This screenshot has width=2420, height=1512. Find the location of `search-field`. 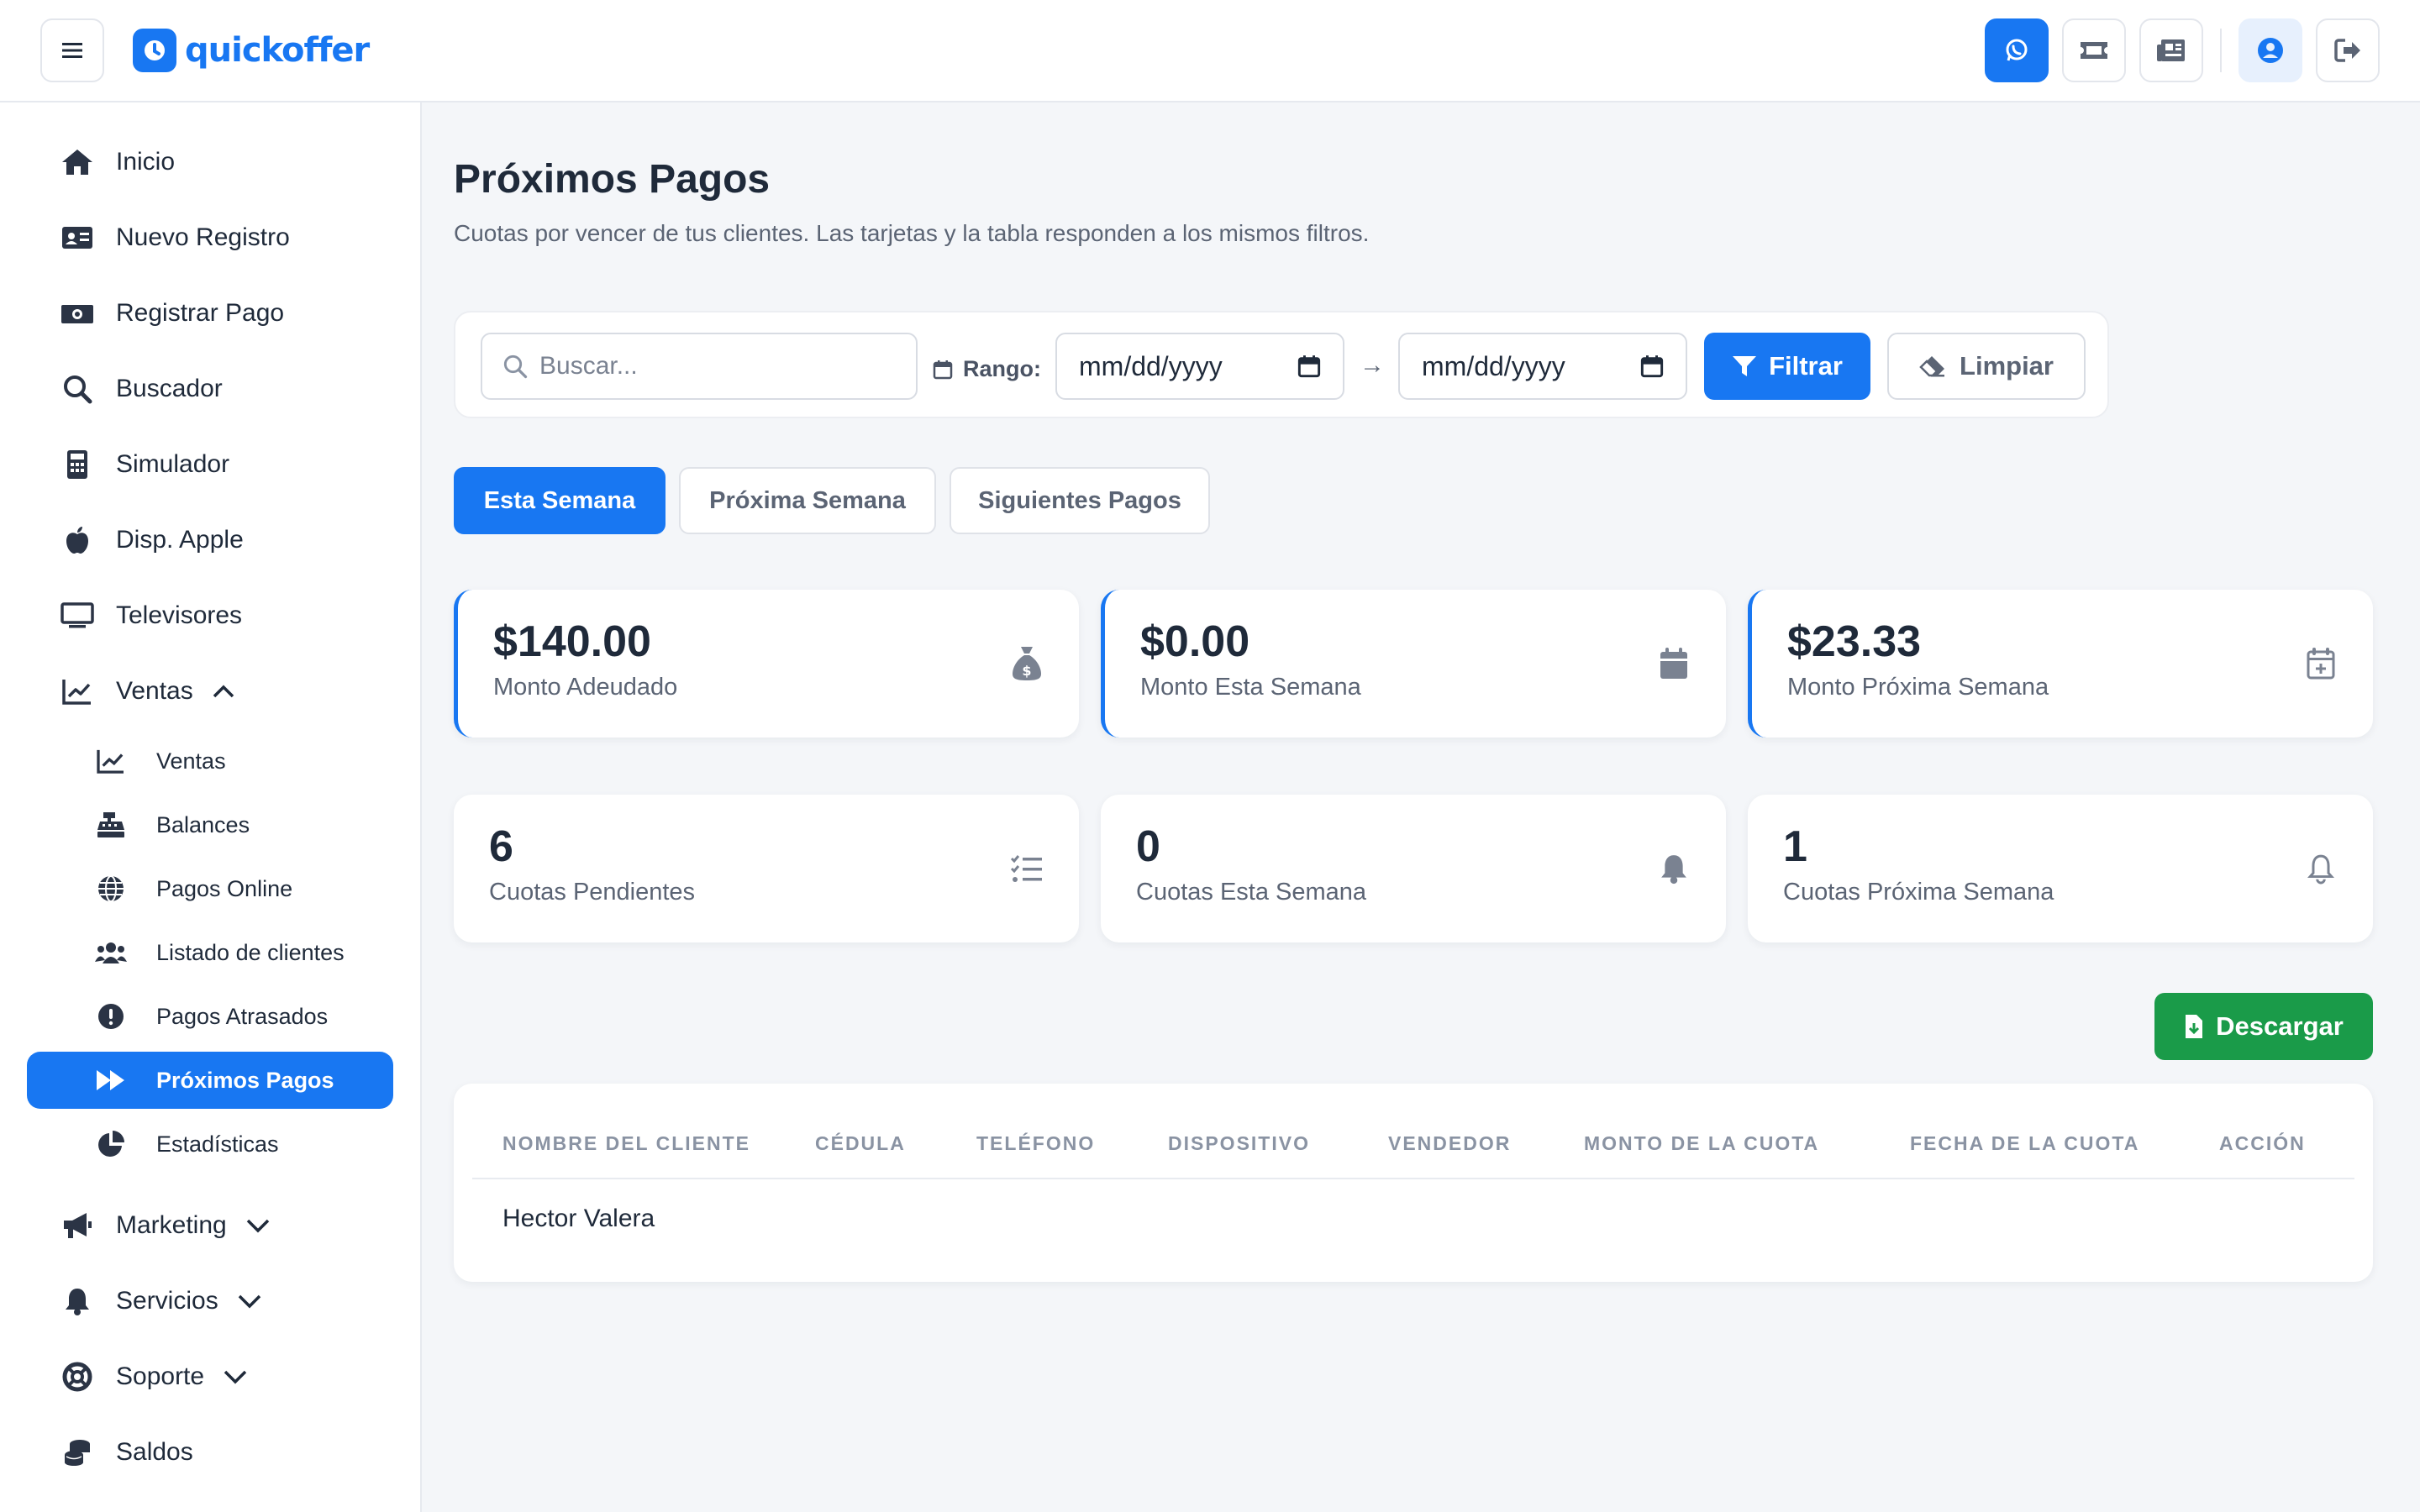

search-field is located at coordinates (699, 366).